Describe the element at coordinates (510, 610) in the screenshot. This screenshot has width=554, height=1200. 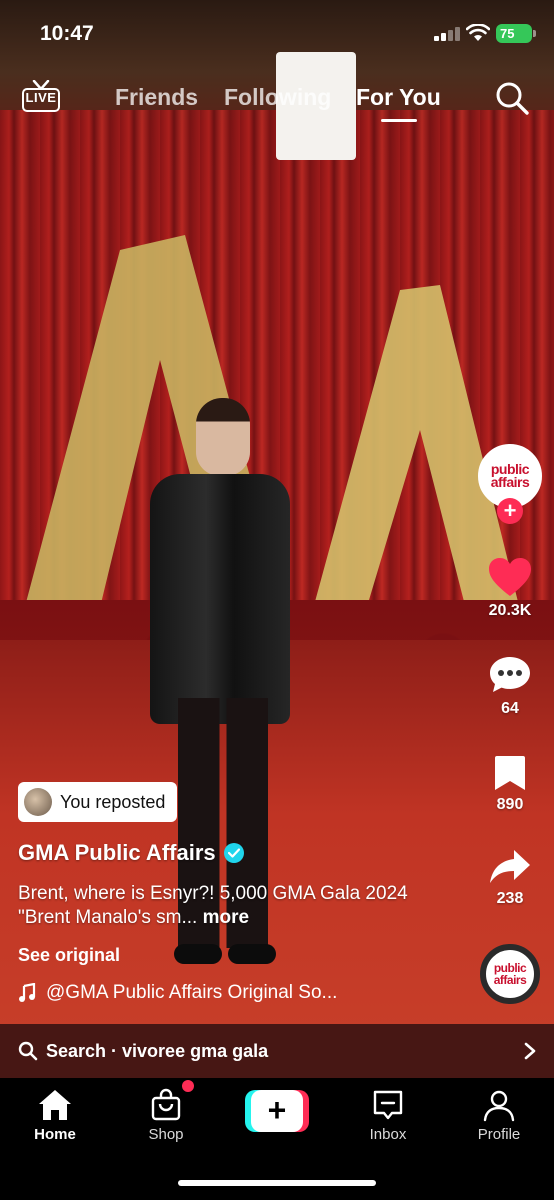
I see `like-count: 20.3K` at that location.